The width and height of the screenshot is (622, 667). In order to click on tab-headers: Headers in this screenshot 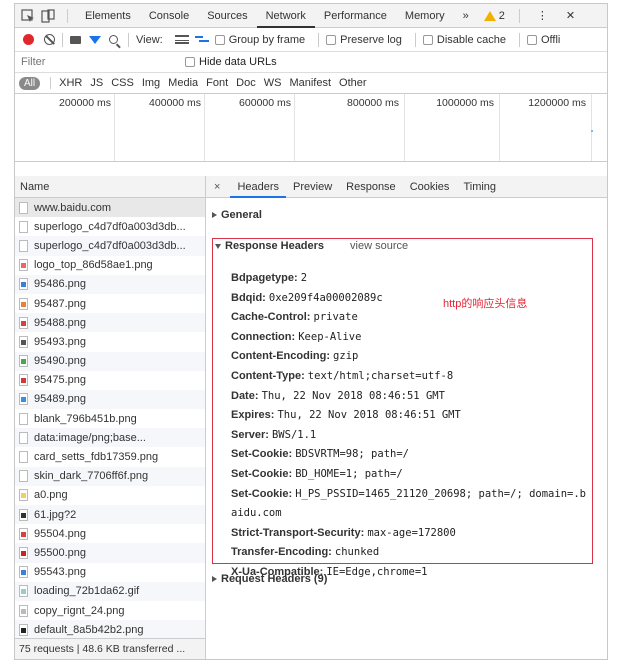, I will do `click(258, 187)`.